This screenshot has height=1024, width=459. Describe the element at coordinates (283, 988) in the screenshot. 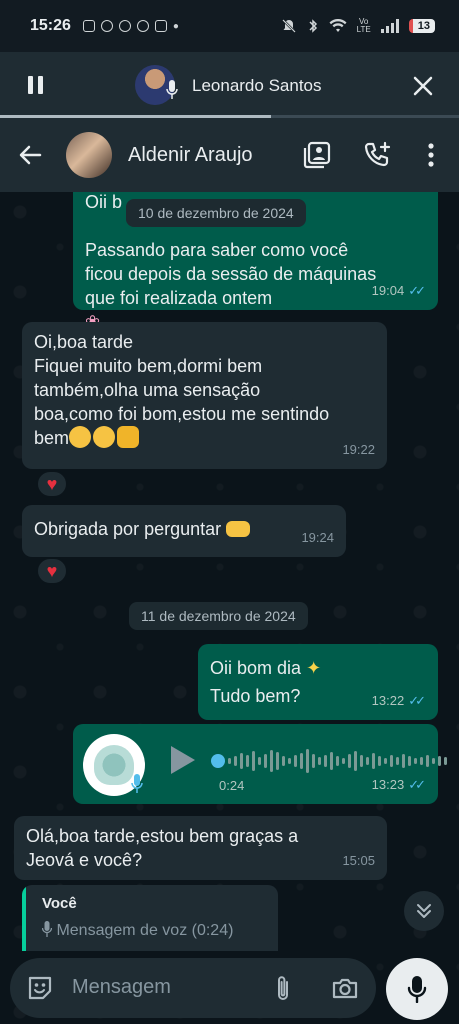

I see `attach-icon` at that location.